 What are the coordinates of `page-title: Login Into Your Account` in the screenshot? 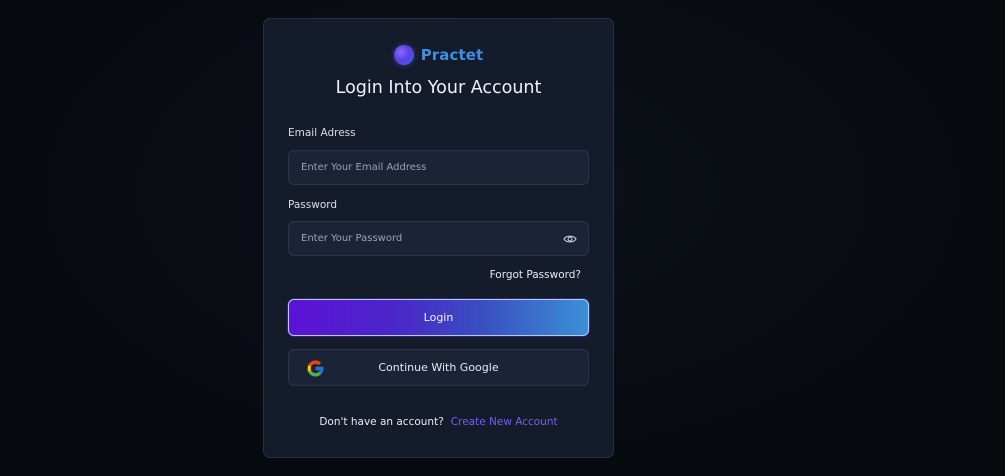 It's located at (438, 88).